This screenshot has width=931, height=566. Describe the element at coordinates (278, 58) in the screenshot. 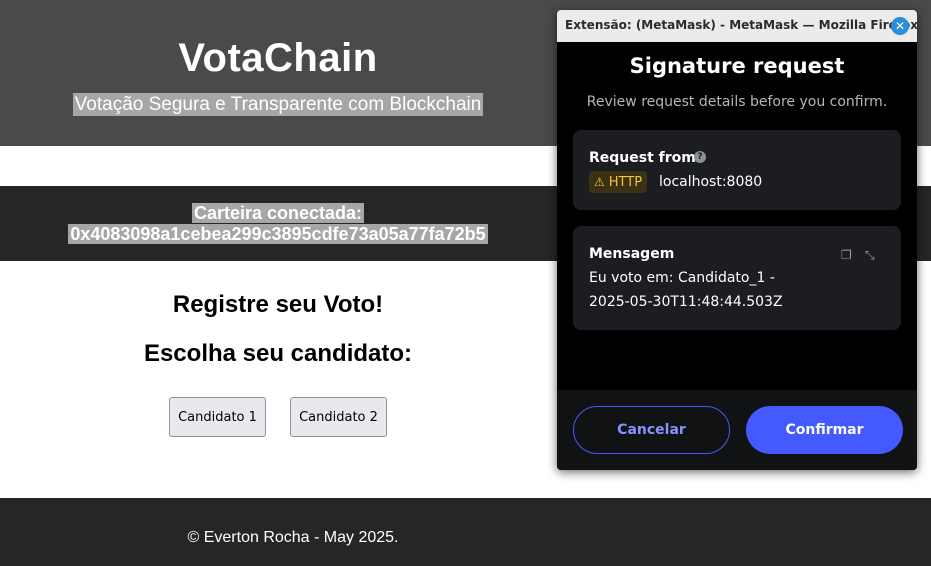

I see `site-title: VotaChain` at that location.